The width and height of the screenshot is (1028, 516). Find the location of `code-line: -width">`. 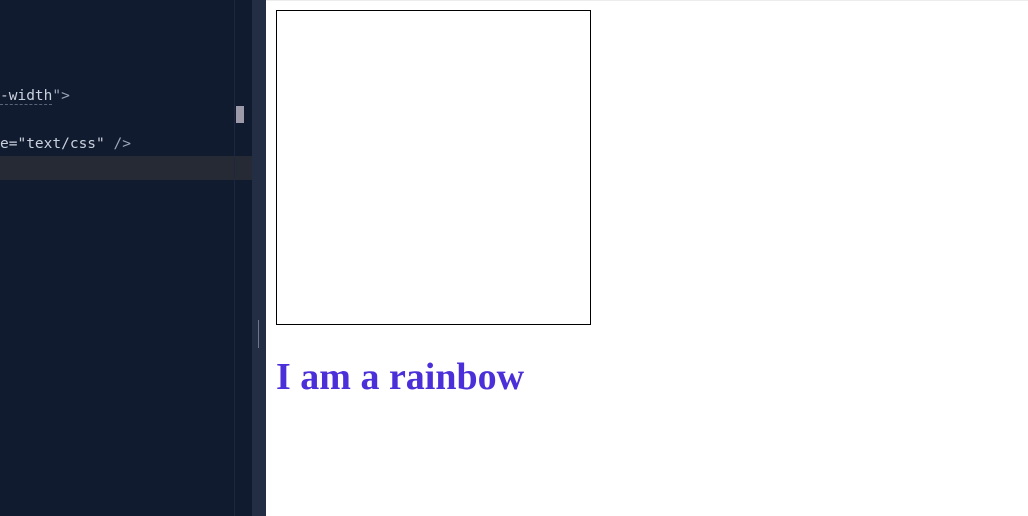

code-line: -width"> is located at coordinates (35, 96).